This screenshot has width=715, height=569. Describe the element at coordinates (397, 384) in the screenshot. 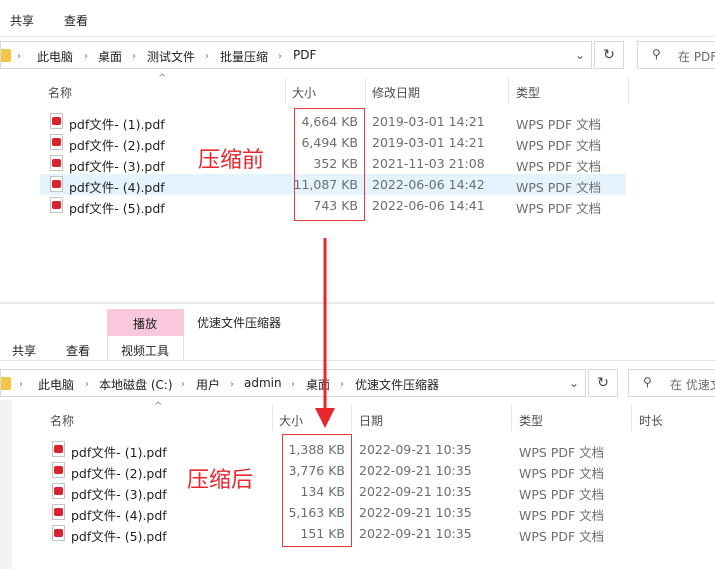

I see `breadcrumb-item: 优速文件压缩器` at that location.